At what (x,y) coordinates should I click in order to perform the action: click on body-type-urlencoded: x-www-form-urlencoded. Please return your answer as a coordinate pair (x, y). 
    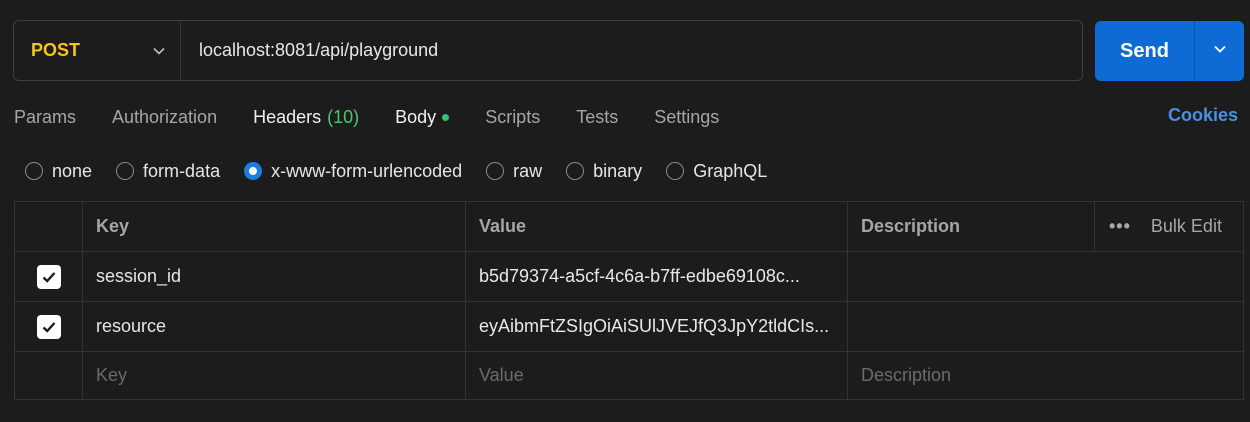
    Looking at the image, I should click on (353, 171).